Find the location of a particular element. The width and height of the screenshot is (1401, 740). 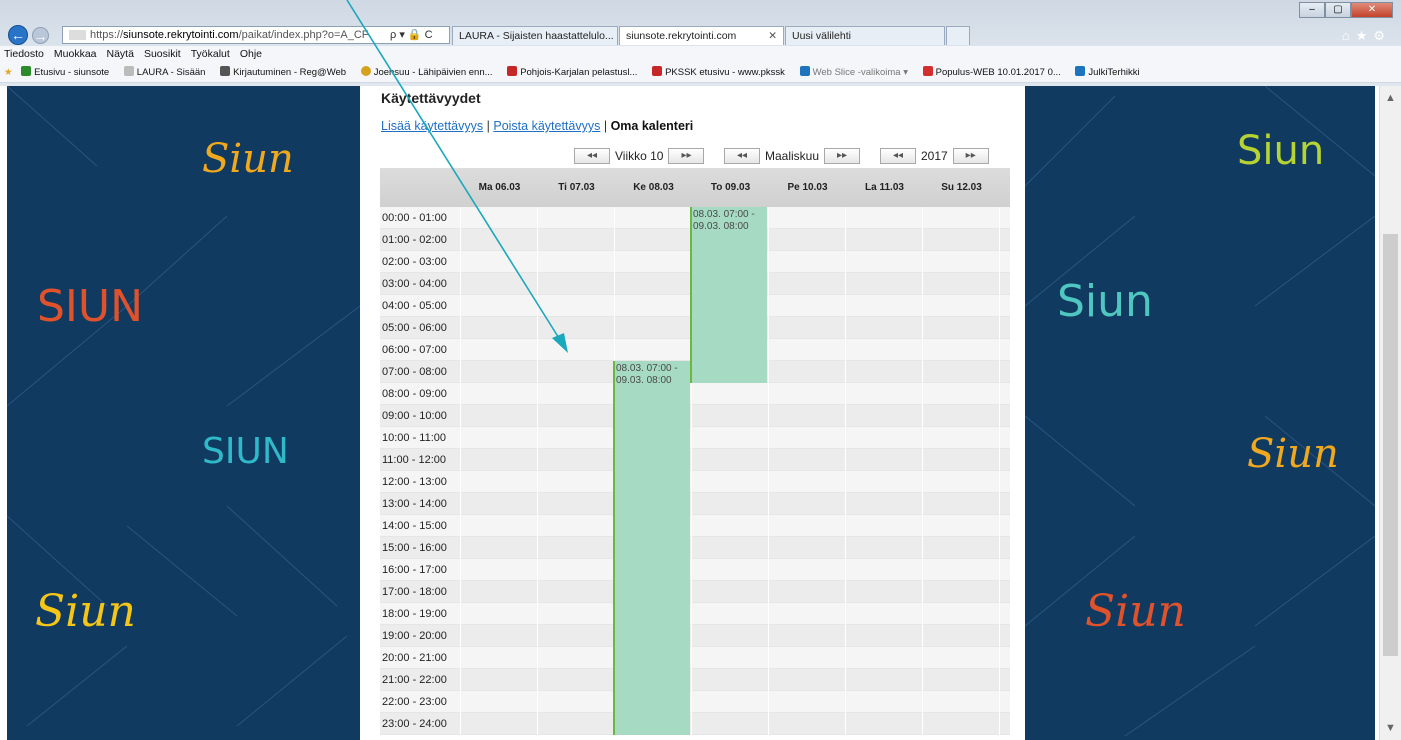

time-label: 18:00 - 19:00 is located at coordinates (414, 614).